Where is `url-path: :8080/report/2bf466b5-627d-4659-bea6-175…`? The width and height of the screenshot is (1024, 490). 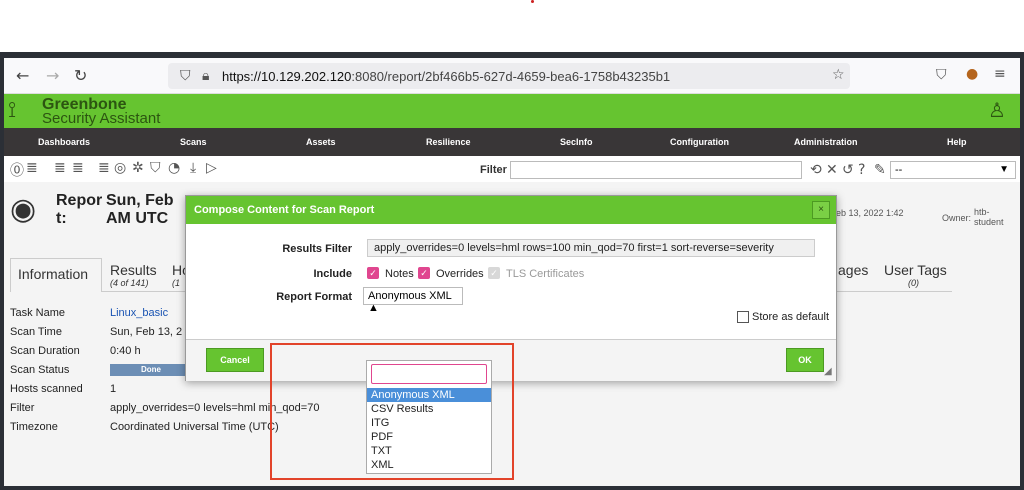 url-path: :8080/report/2bf466b5-627d-4659-bea6-175… is located at coordinates (511, 76).